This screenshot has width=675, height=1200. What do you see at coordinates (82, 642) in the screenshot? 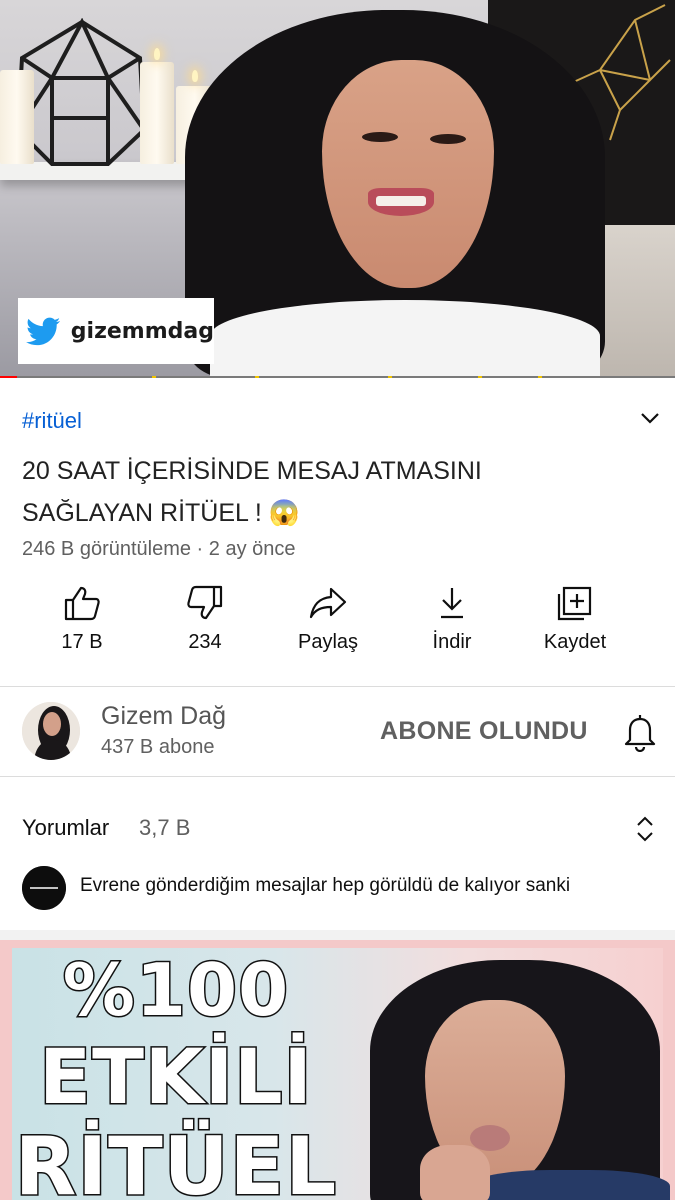
I see `like-count: 17 B` at bounding box center [82, 642].